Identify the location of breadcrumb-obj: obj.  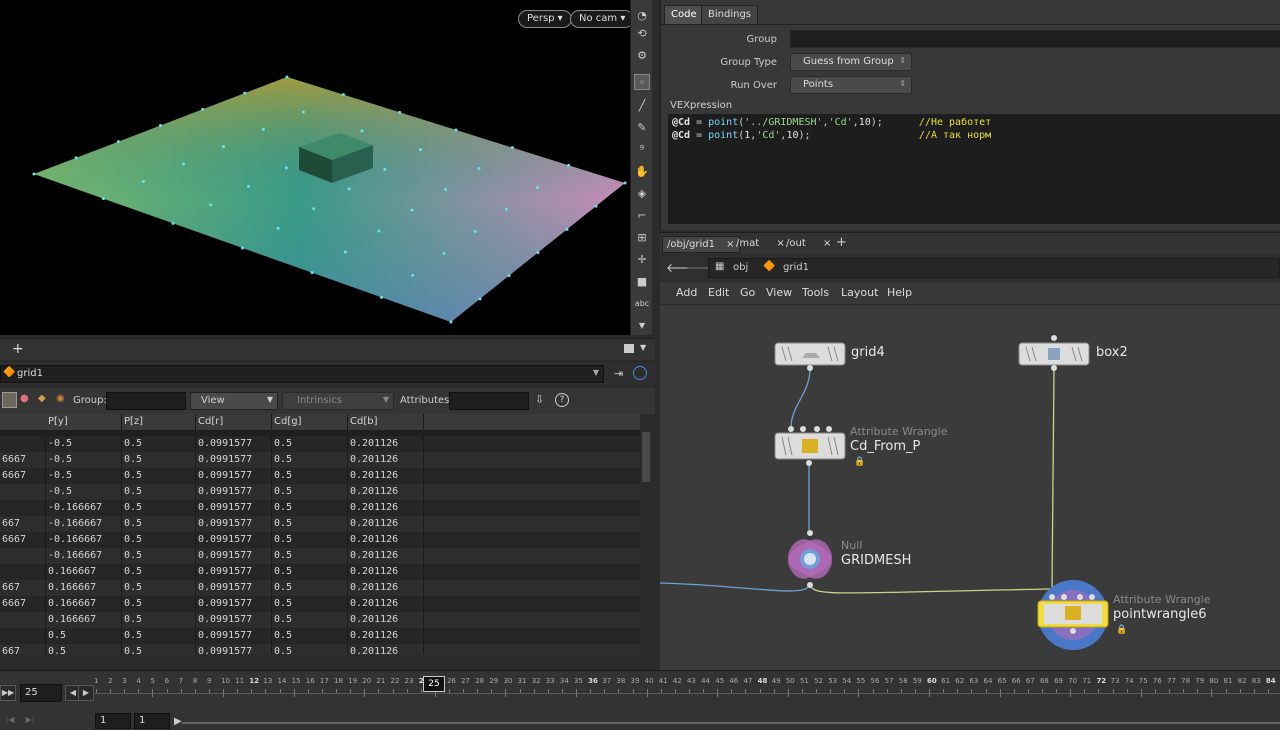
(740, 267).